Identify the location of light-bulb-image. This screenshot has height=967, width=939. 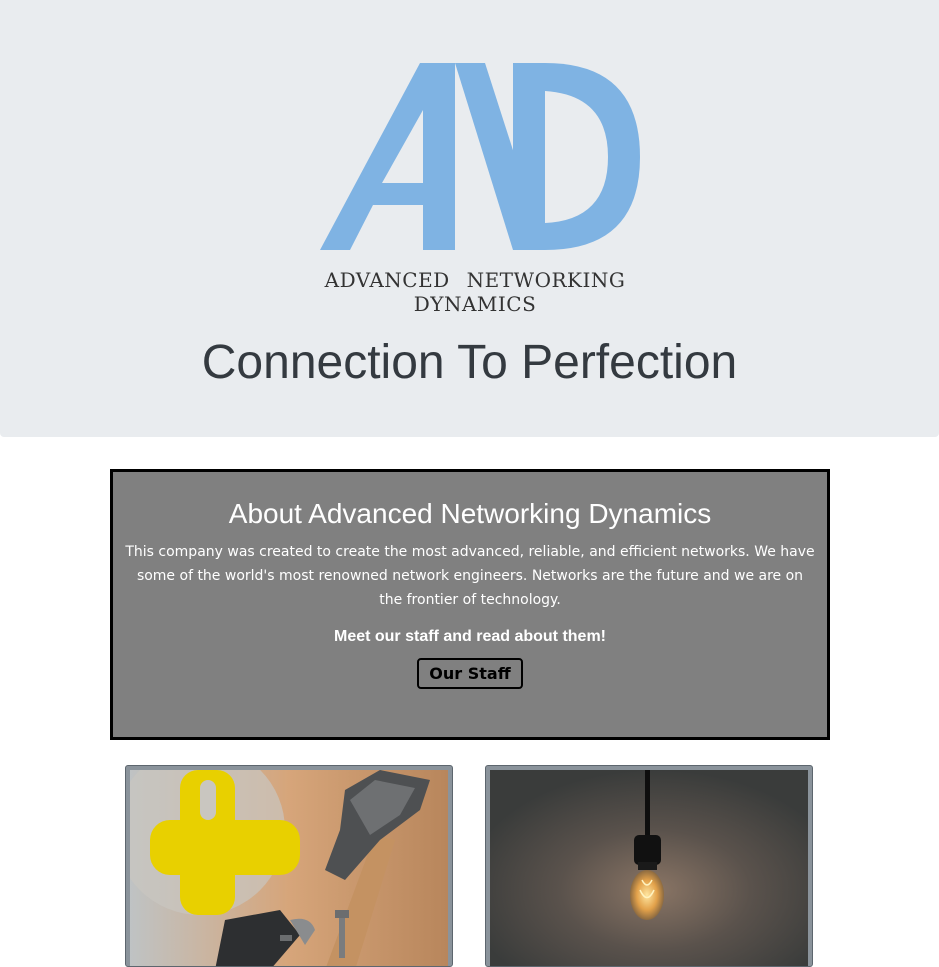
(649, 868).